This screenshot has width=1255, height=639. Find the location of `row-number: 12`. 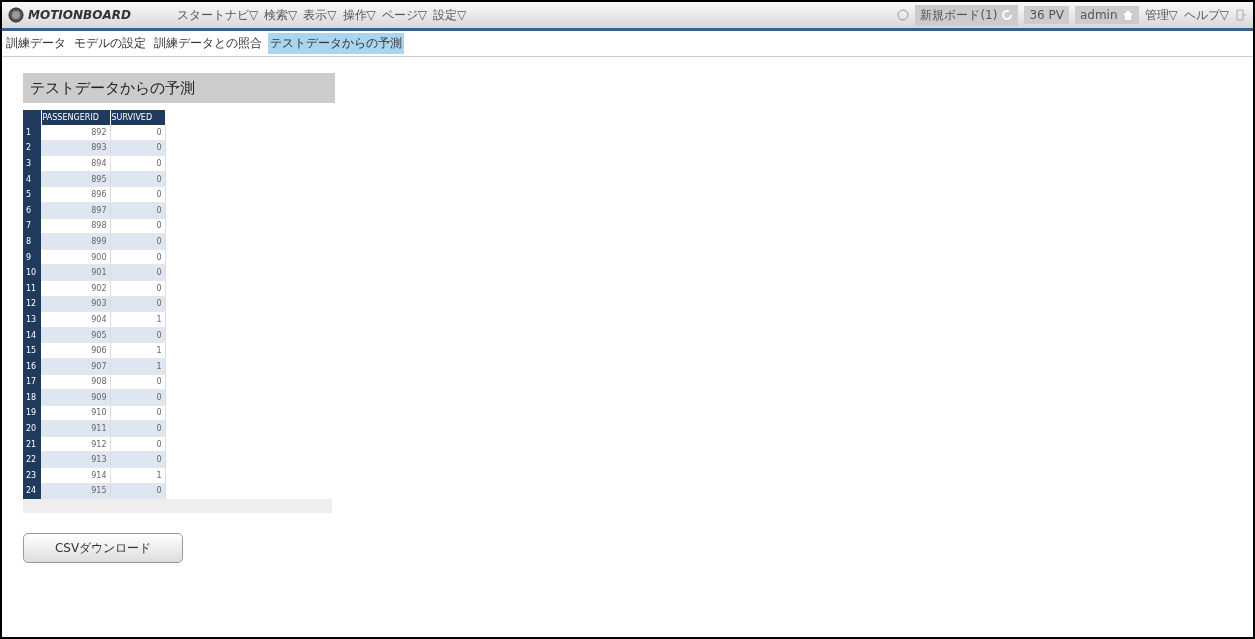

row-number: 12 is located at coordinates (32, 304).